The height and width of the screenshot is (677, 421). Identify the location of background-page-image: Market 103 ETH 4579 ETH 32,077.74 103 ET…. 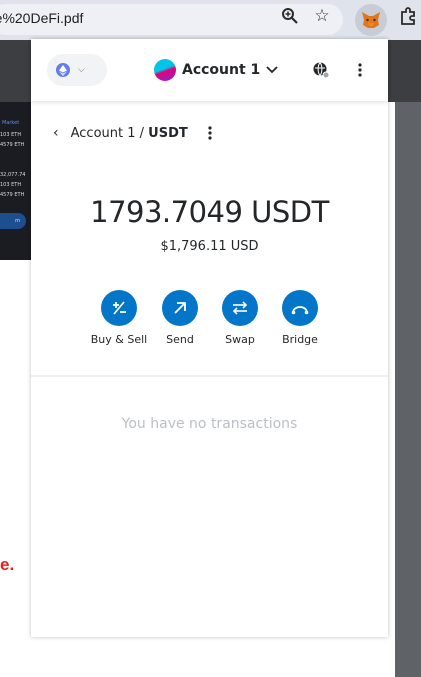
(16, 181).